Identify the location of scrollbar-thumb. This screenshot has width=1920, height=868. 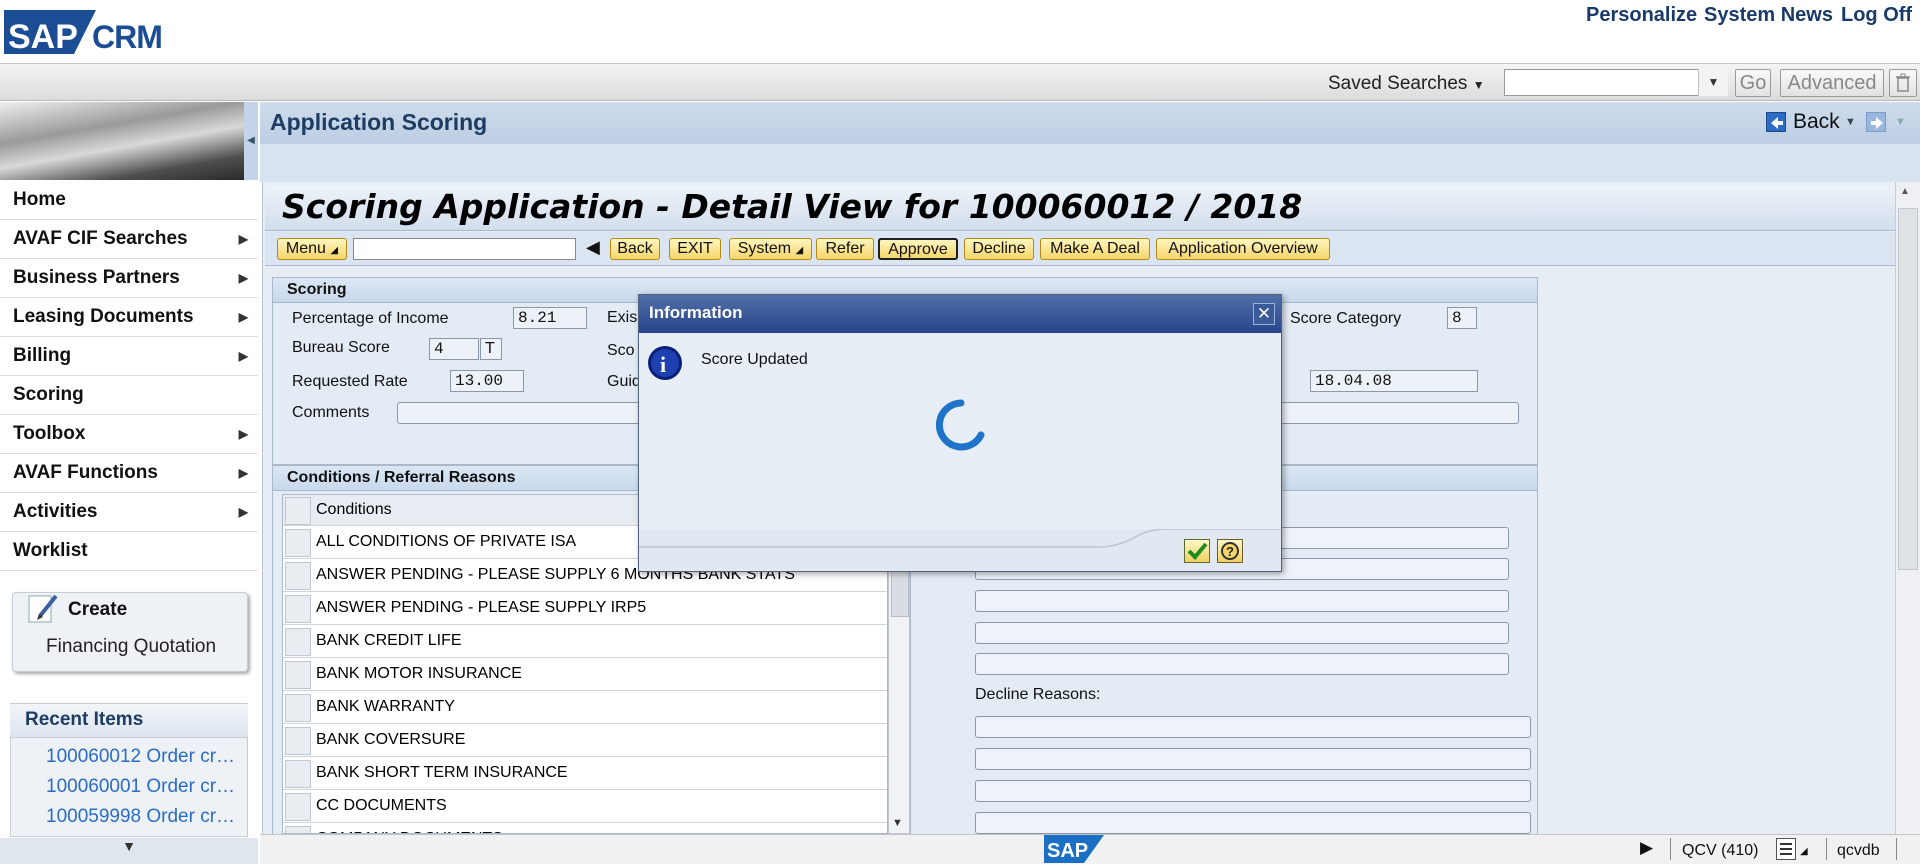
(1908, 389).